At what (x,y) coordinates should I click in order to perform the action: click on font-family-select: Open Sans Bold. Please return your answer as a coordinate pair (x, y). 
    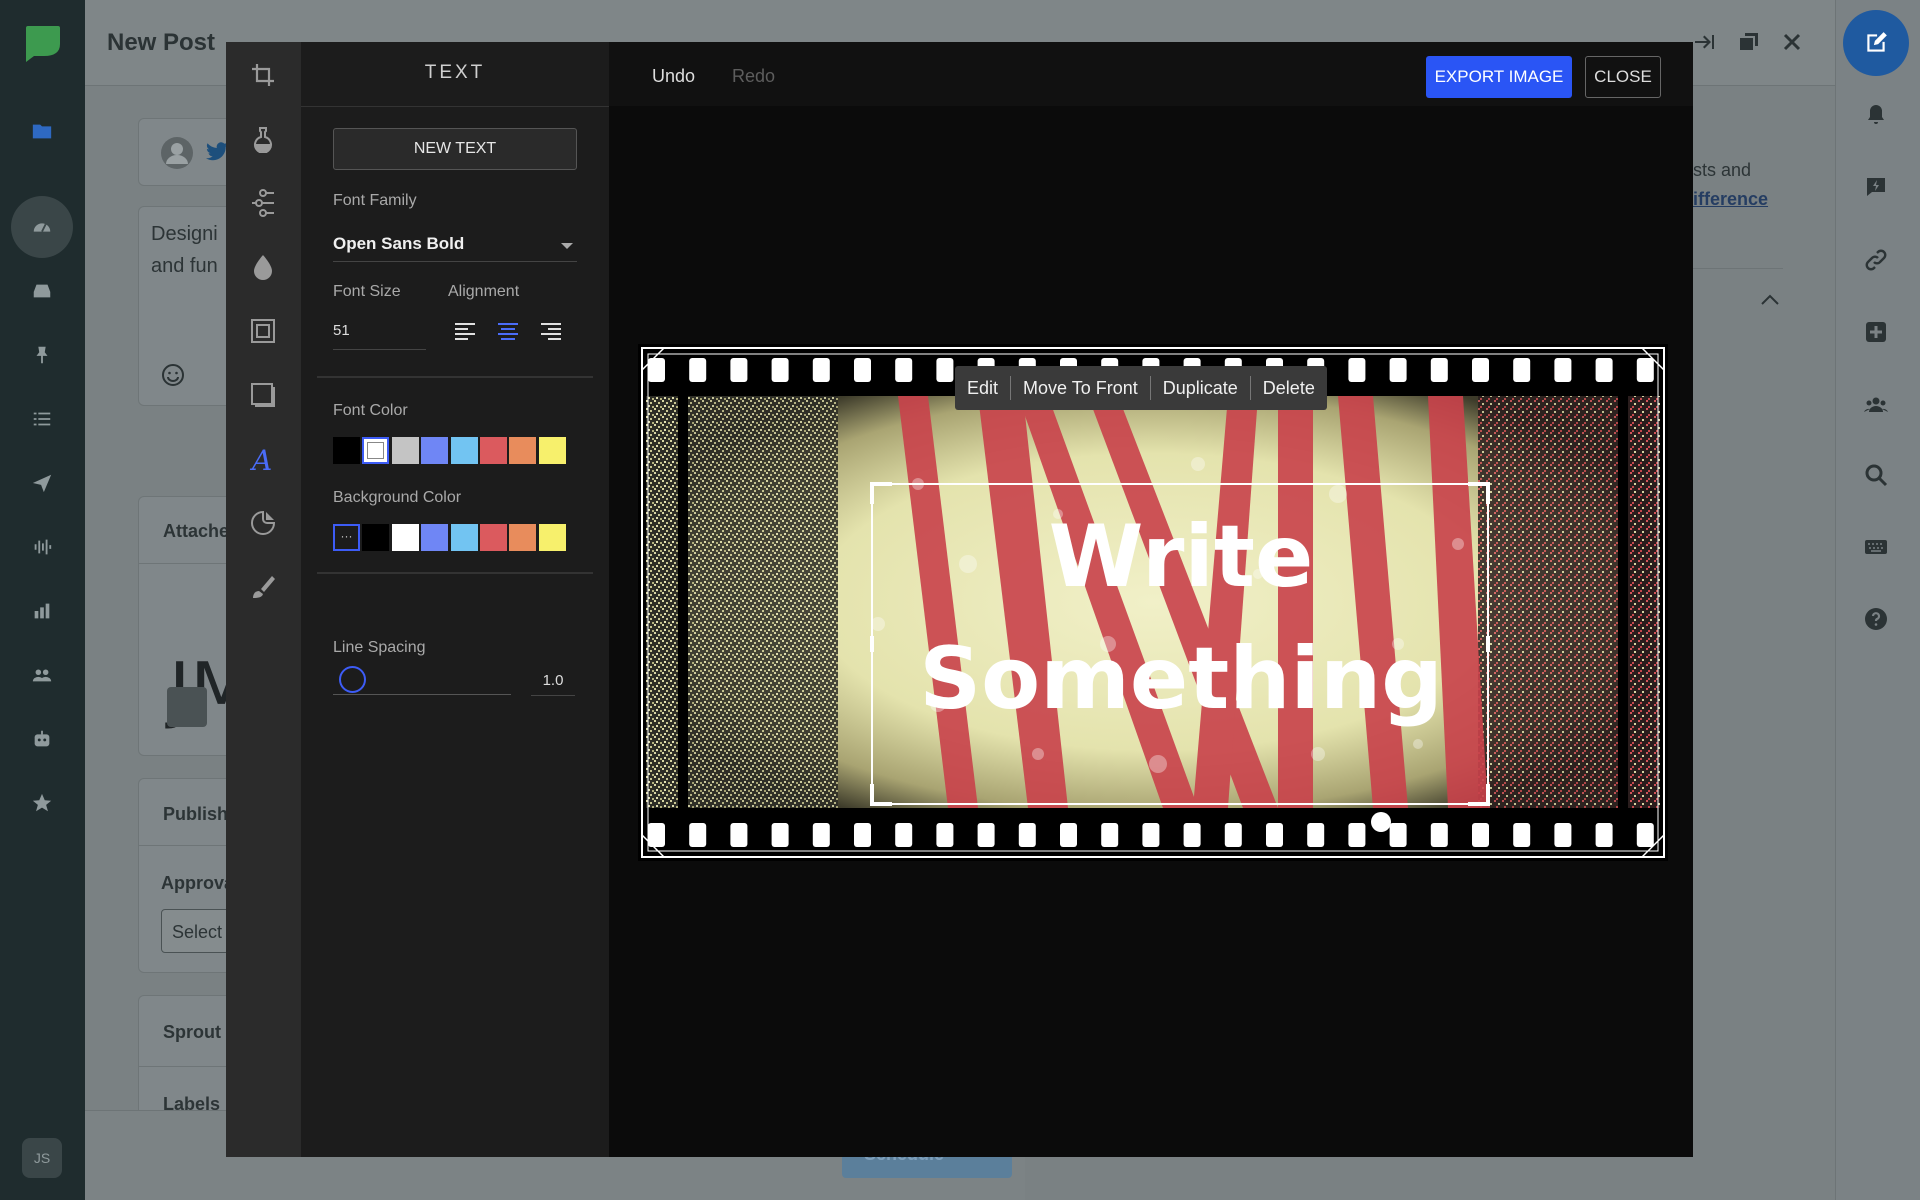
    Looking at the image, I should click on (455, 245).